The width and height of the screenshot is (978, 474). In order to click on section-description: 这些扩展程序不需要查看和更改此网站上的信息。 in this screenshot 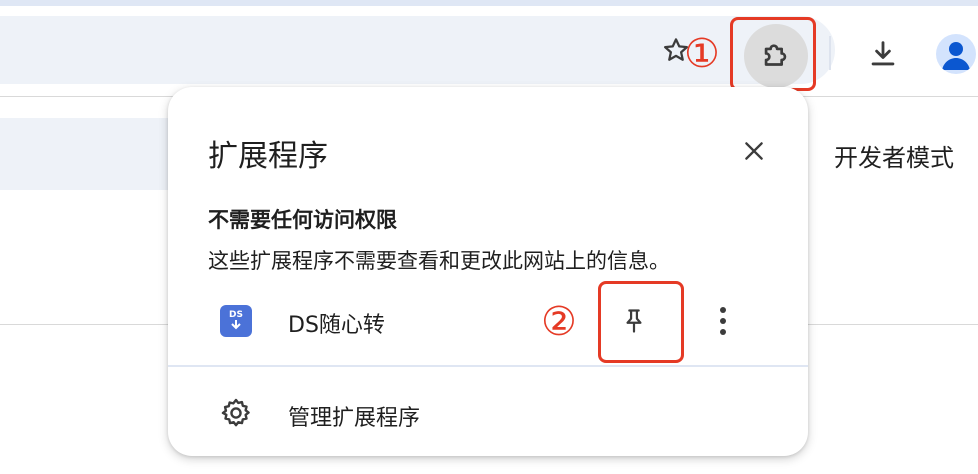, I will do `click(439, 261)`.